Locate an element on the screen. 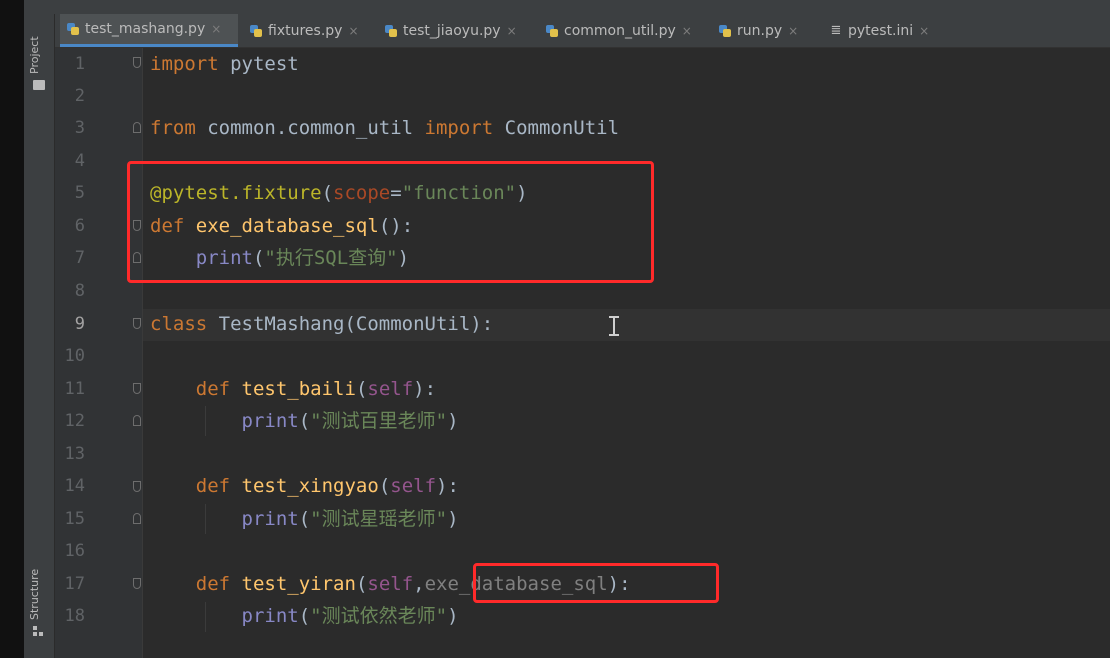 The width and height of the screenshot is (1110, 658). tab-label: fixtures.py is located at coordinates (305, 30).